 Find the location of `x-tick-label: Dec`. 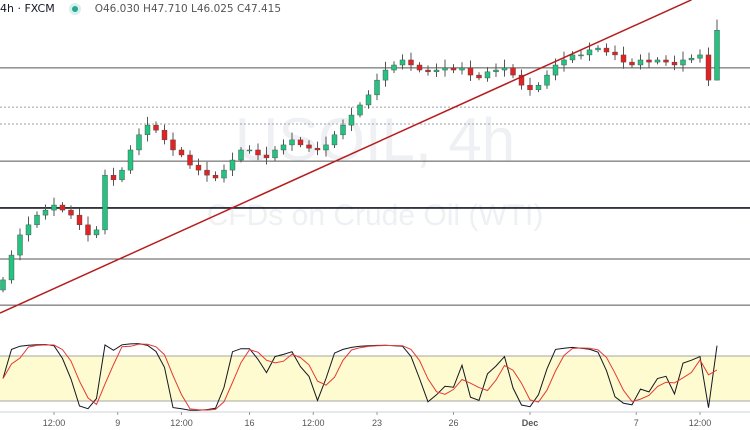

x-tick-label: Dec is located at coordinates (530, 423).